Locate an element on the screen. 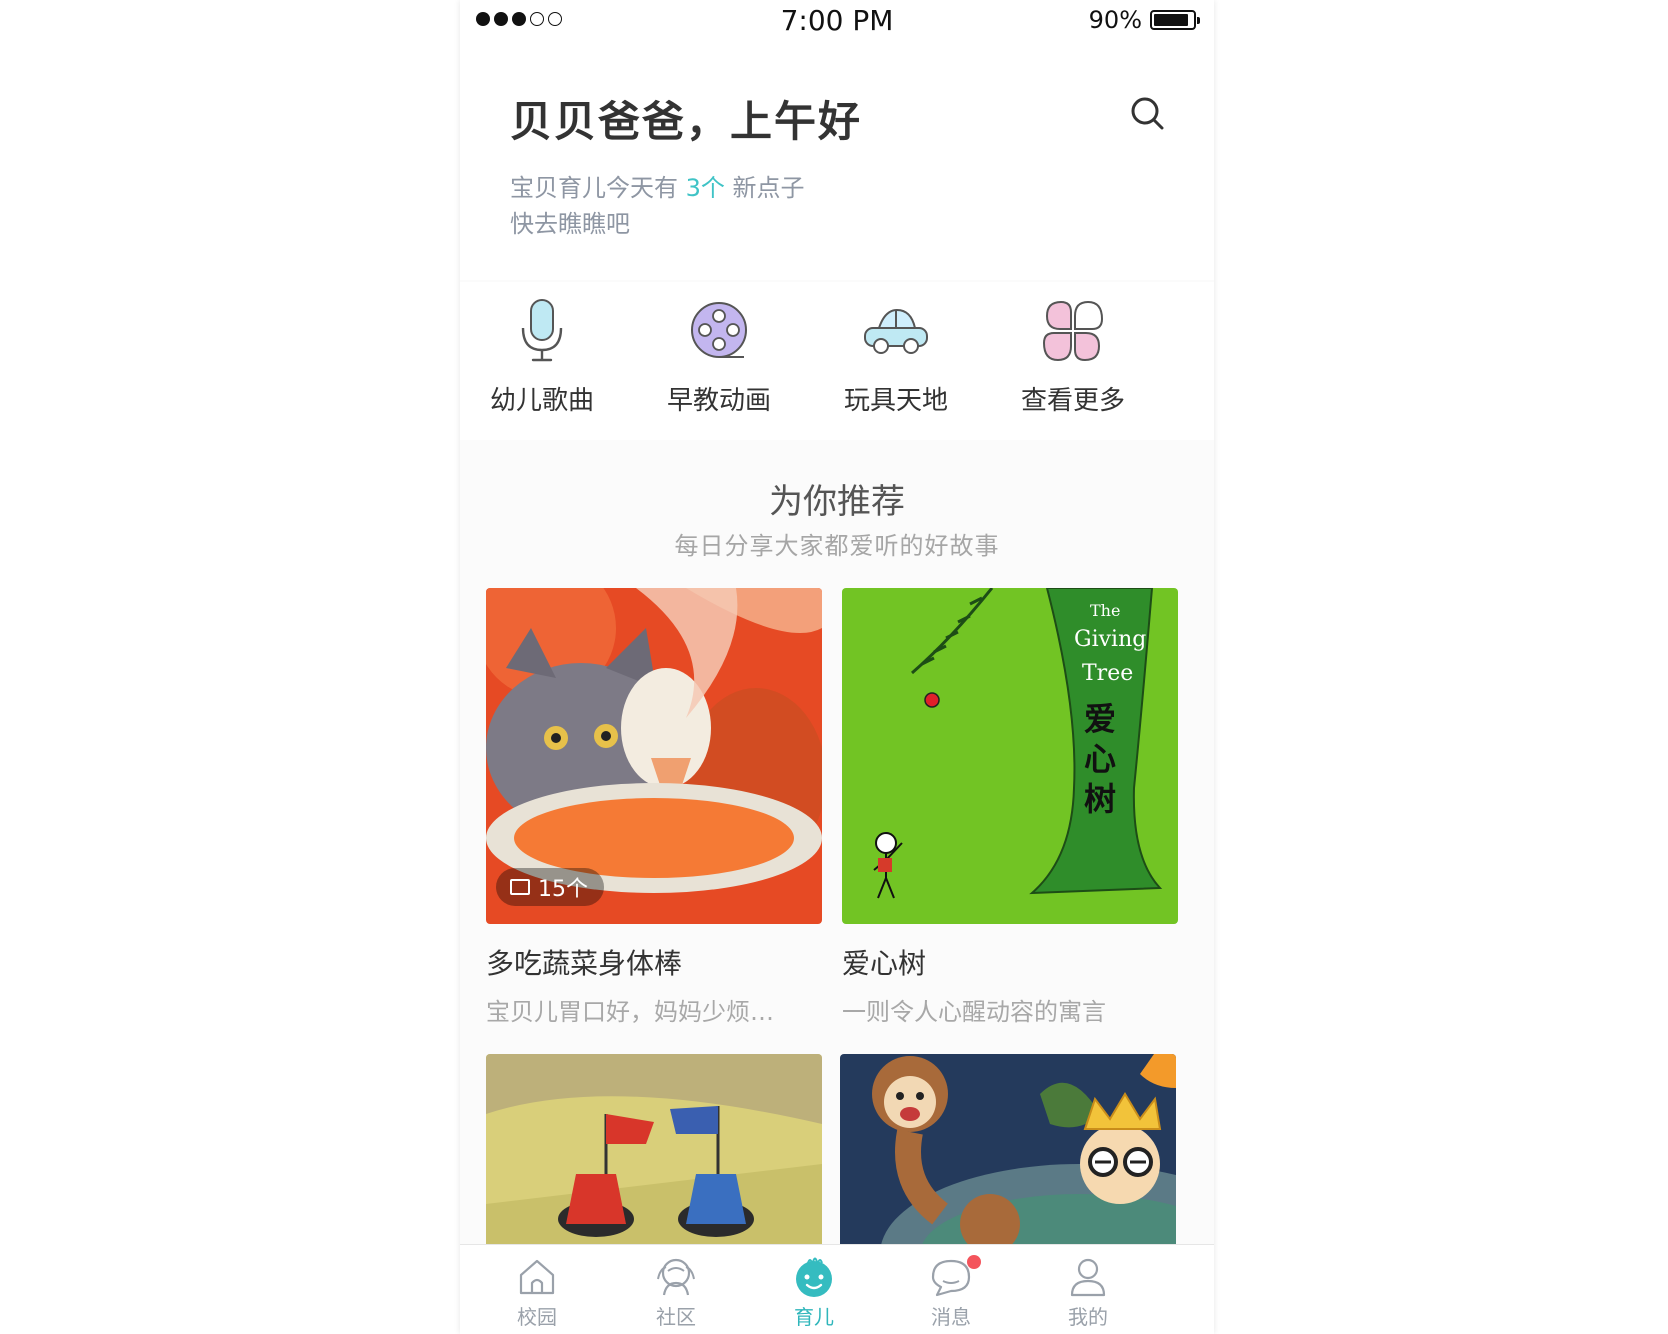  status-bar: 7:00 PM 90% is located at coordinates (837, 21).